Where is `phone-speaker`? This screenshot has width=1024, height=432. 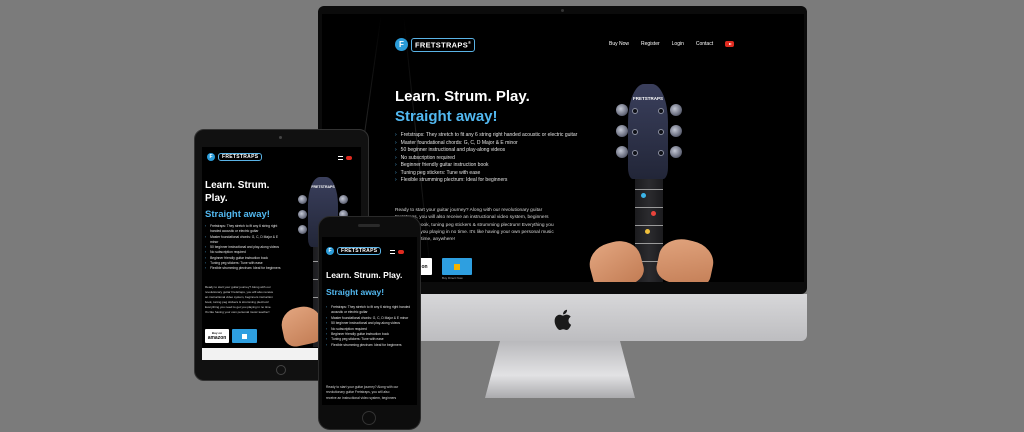 phone-speaker is located at coordinates (369, 225).